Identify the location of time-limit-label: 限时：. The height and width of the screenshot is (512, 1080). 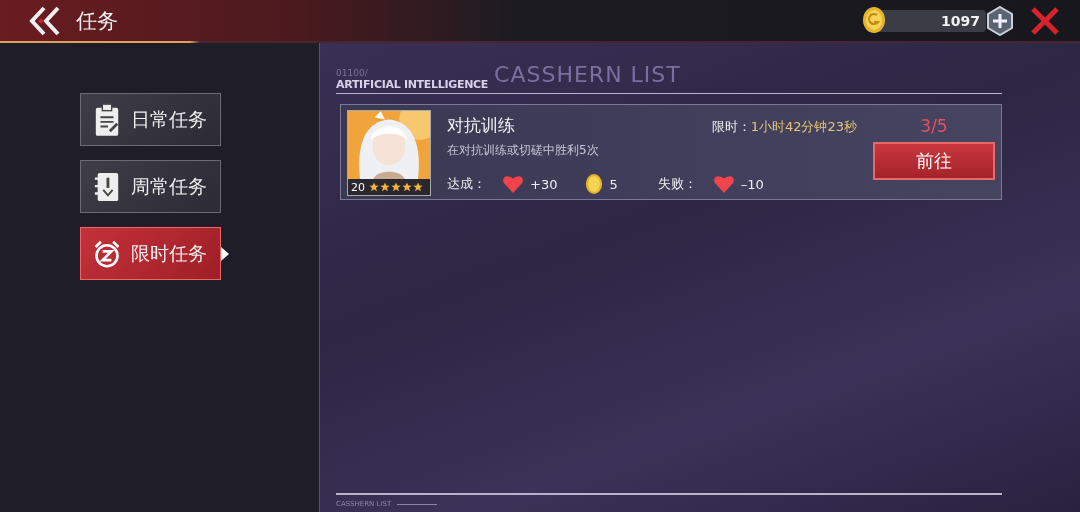
(731, 127).